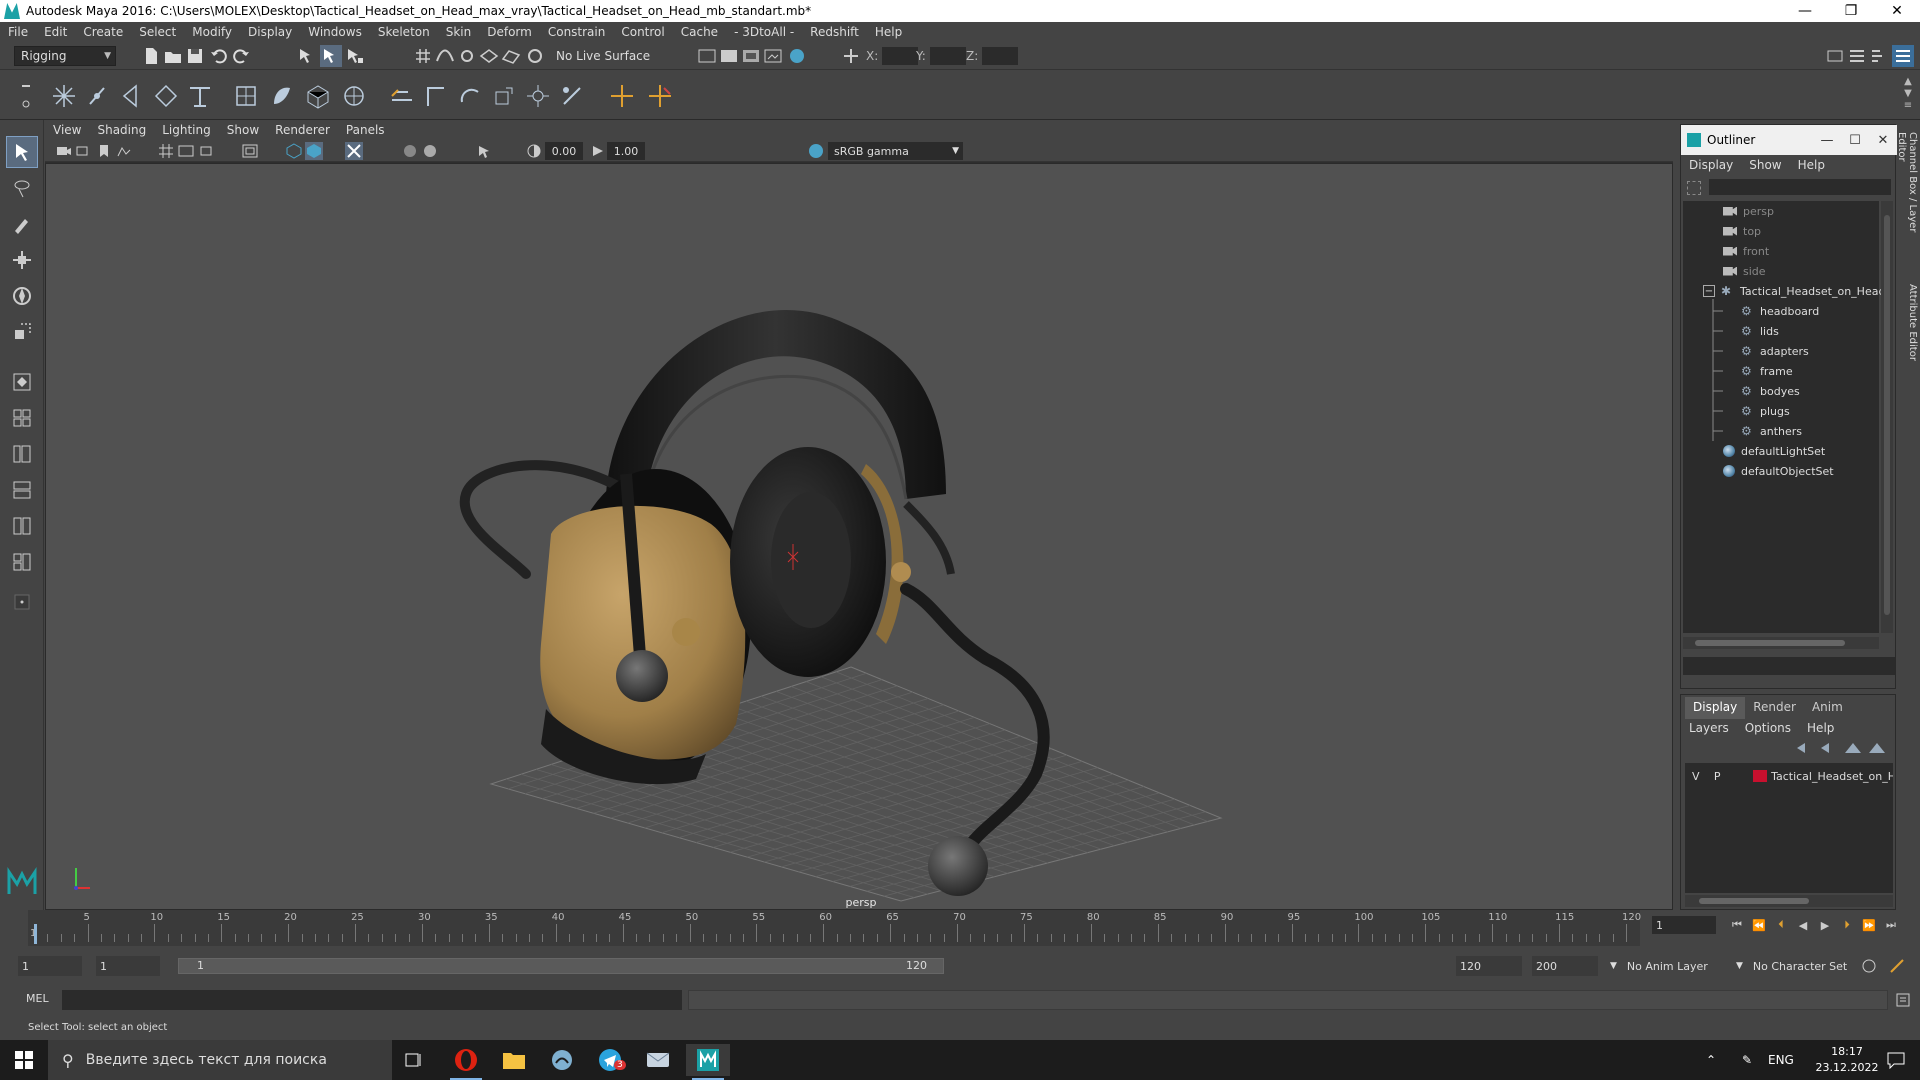 The height and width of the screenshot is (1080, 1920). What do you see at coordinates (1903, 1000) in the screenshot?
I see `script-editor-icon` at bounding box center [1903, 1000].